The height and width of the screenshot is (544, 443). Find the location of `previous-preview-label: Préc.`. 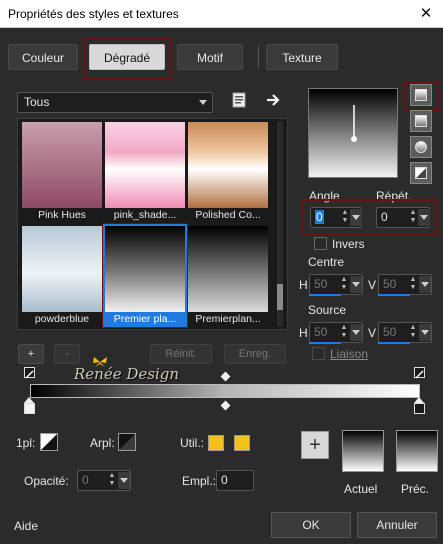

previous-preview-label: Préc. is located at coordinates (415, 489).